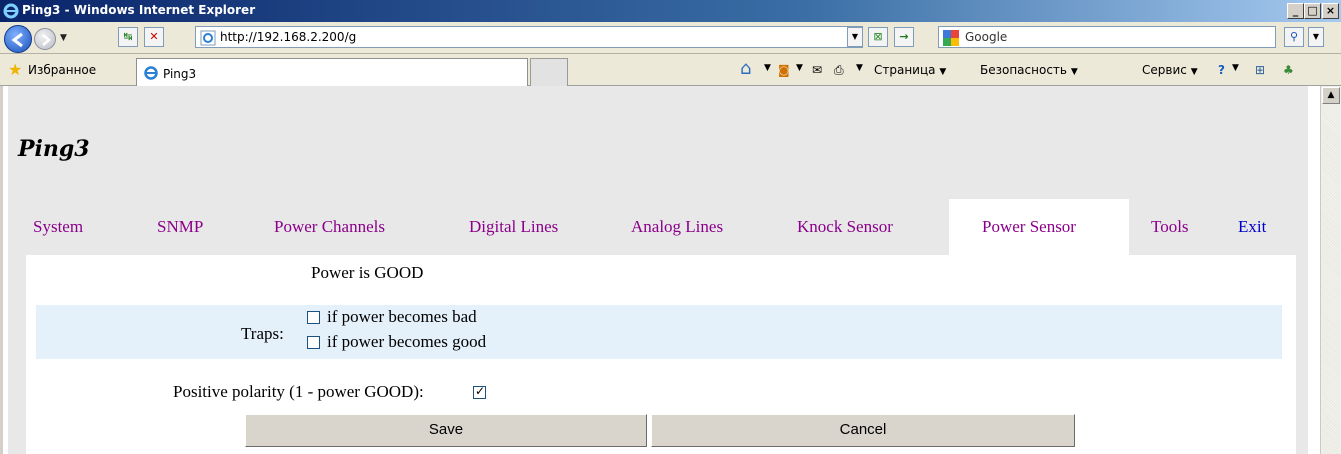 This screenshot has height=454, width=1341. I want to click on address-field: http://192.168.2.200/g, so click(529, 37).